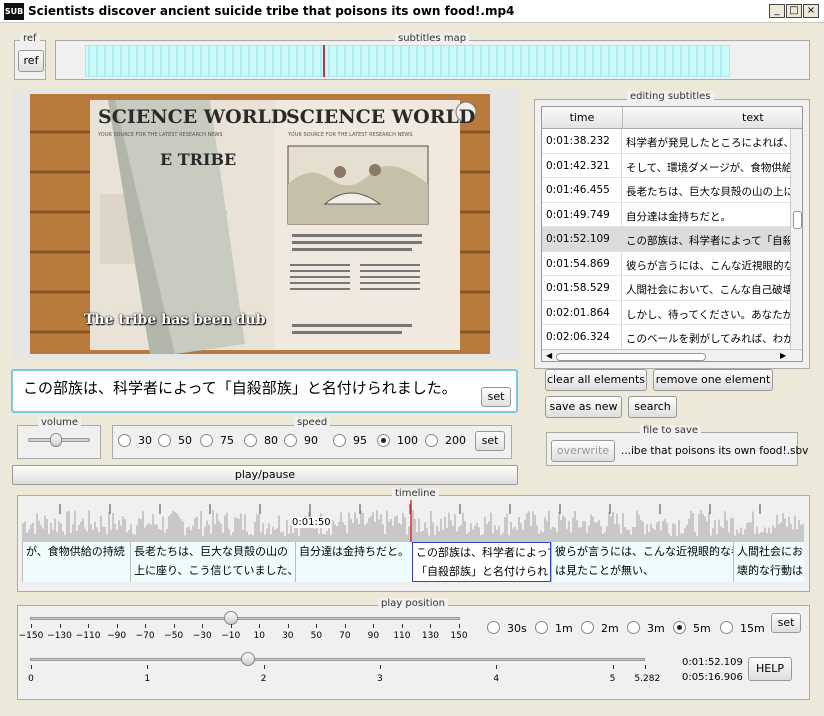  What do you see at coordinates (797, 220) in the screenshot?
I see `table-vscroll-thumb` at bounding box center [797, 220].